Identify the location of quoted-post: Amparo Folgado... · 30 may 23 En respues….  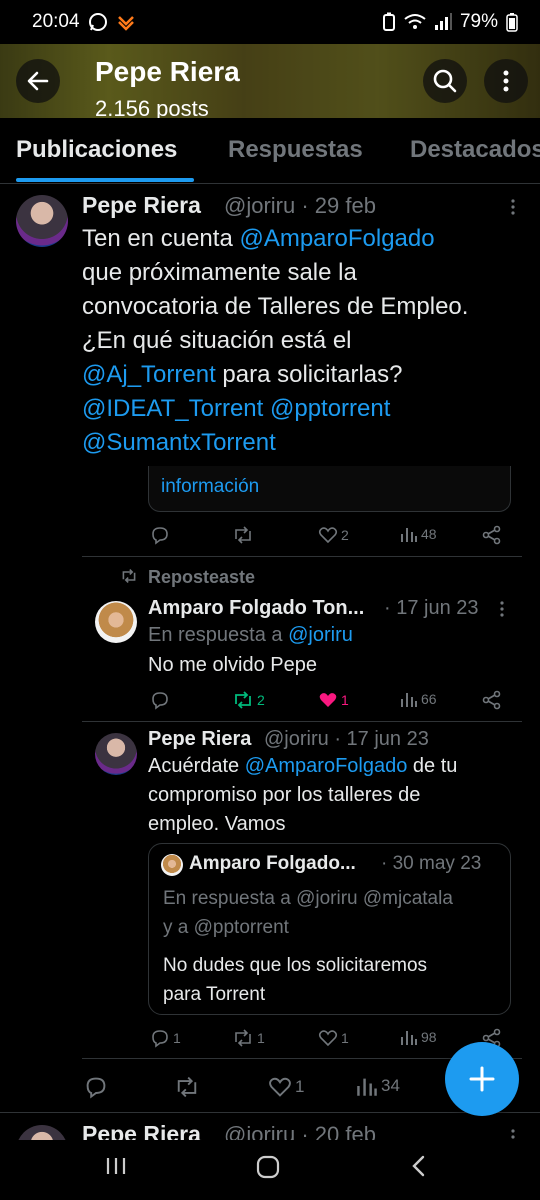
(329, 929).